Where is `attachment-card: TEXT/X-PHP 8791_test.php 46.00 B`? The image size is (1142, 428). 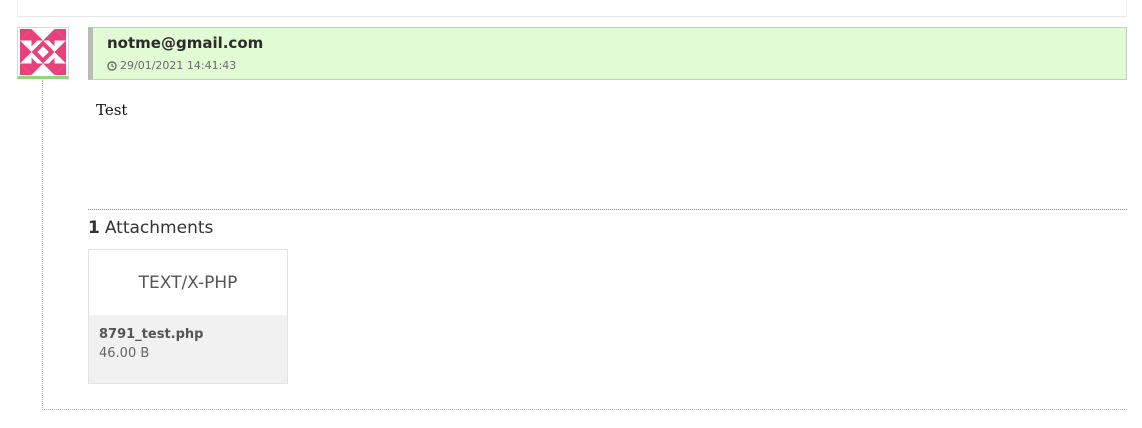 attachment-card: TEXT/X-PHP 8791_test.php 46.00 B is located at coordinates (188, 316).